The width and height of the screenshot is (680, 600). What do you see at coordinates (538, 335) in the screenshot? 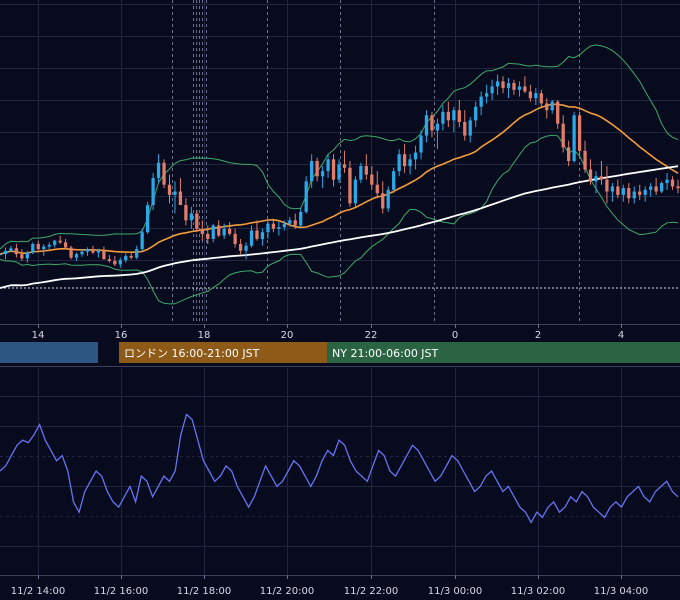
I see `main-x-tick-label: 2` at bounding box center [538, 335].